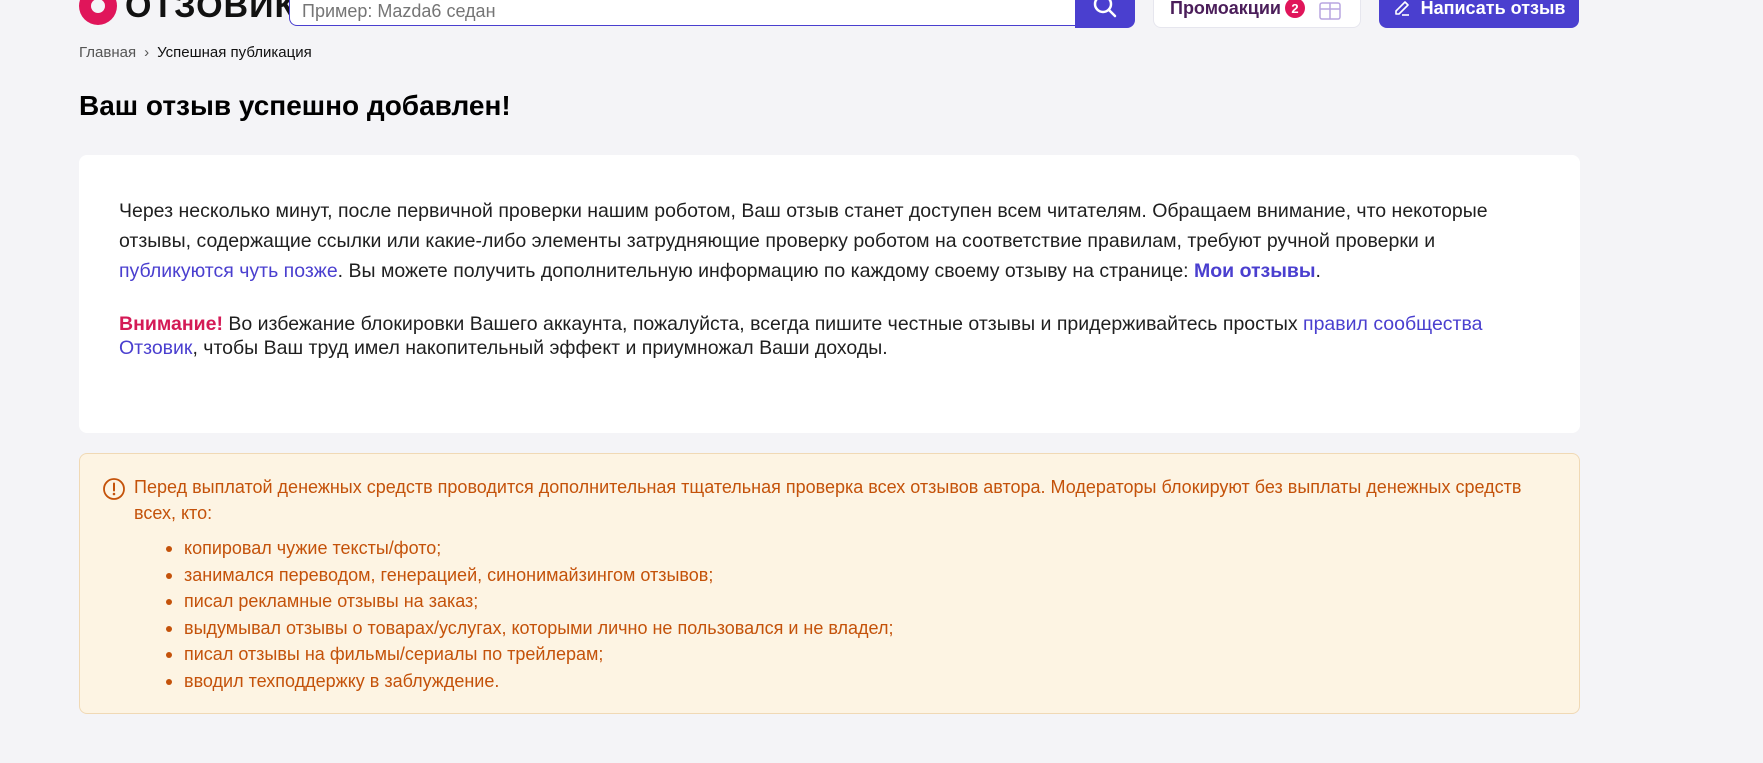 The width and height of the screenshot is (1763, 763). Describe the element at coordinates (107, 52) in the screenshot. I see `breadcrumb-home-link: Главная` at that location.